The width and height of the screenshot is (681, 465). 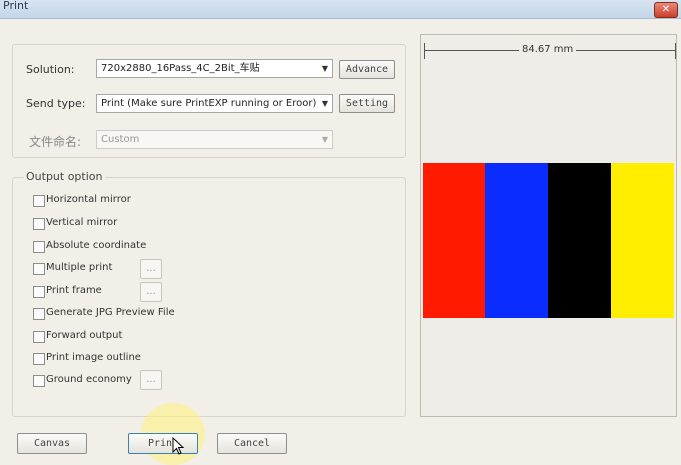 I want to click on checkbox-label: Forward output, so click(x=84, y=335).